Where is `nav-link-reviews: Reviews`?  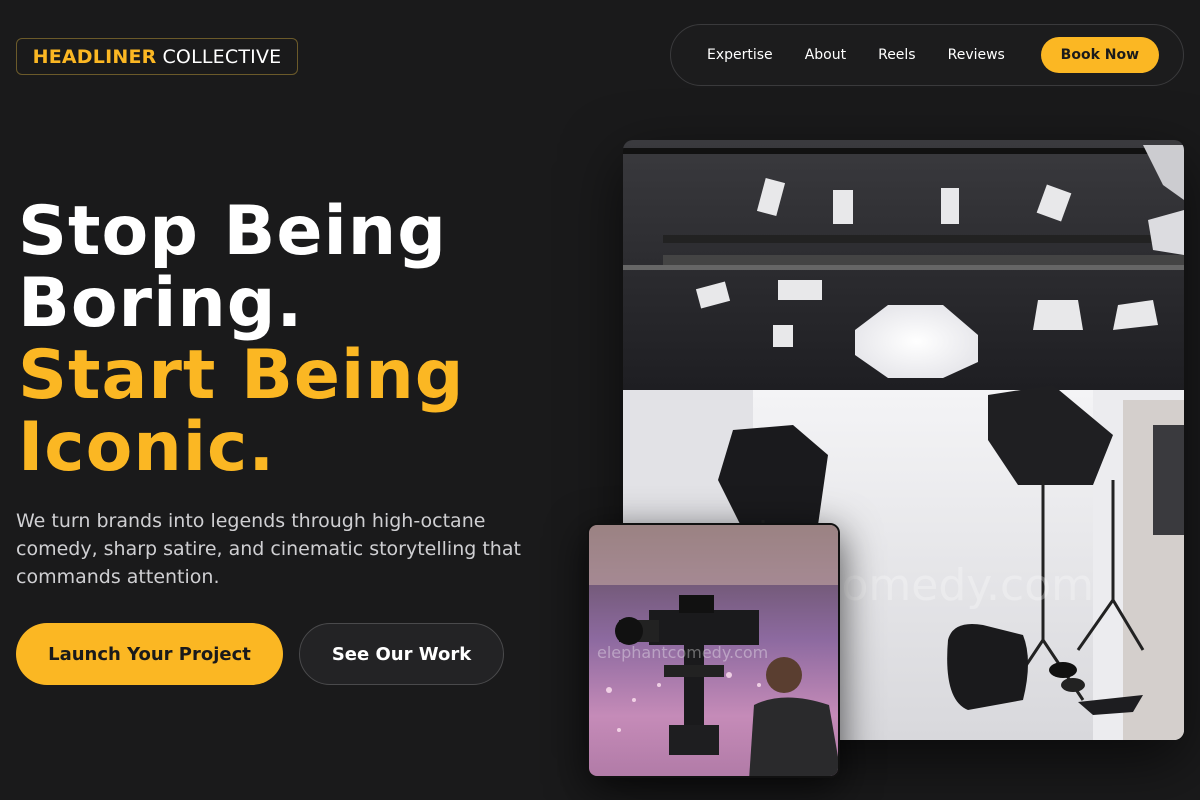
nav-link-reviews: Reviews is located at coordinates (976, 55).